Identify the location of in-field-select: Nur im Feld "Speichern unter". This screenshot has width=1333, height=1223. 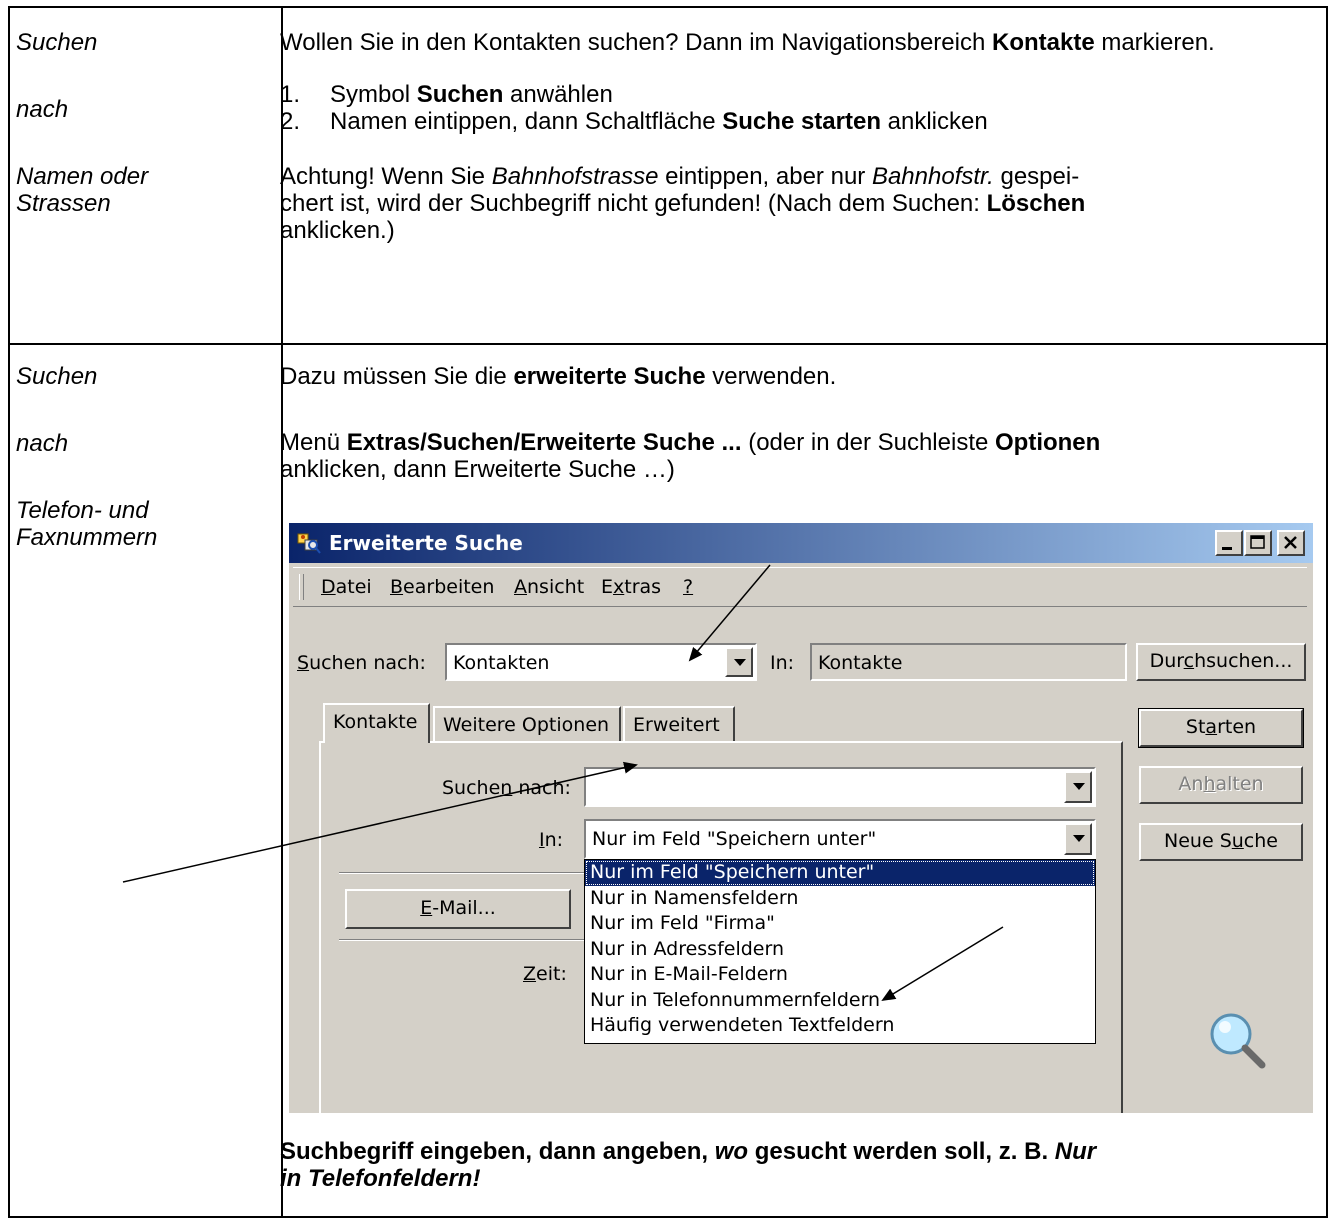
(840, 839).